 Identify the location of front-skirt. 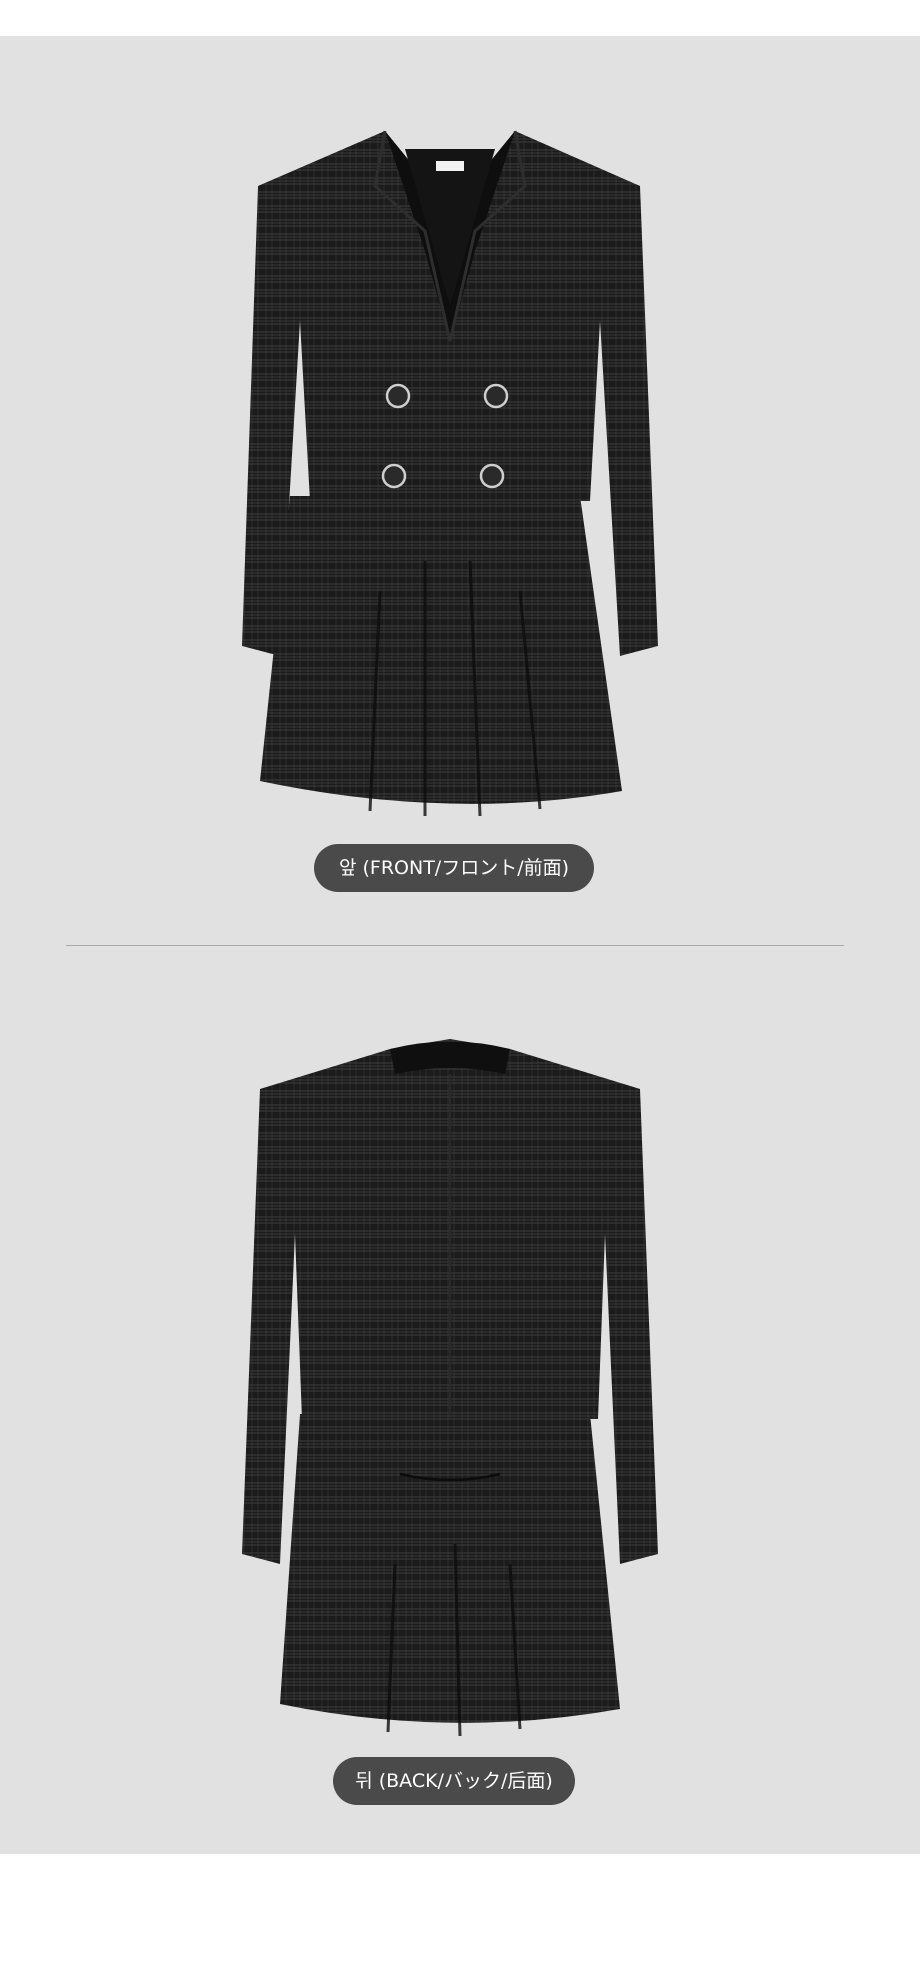
(441, 656).